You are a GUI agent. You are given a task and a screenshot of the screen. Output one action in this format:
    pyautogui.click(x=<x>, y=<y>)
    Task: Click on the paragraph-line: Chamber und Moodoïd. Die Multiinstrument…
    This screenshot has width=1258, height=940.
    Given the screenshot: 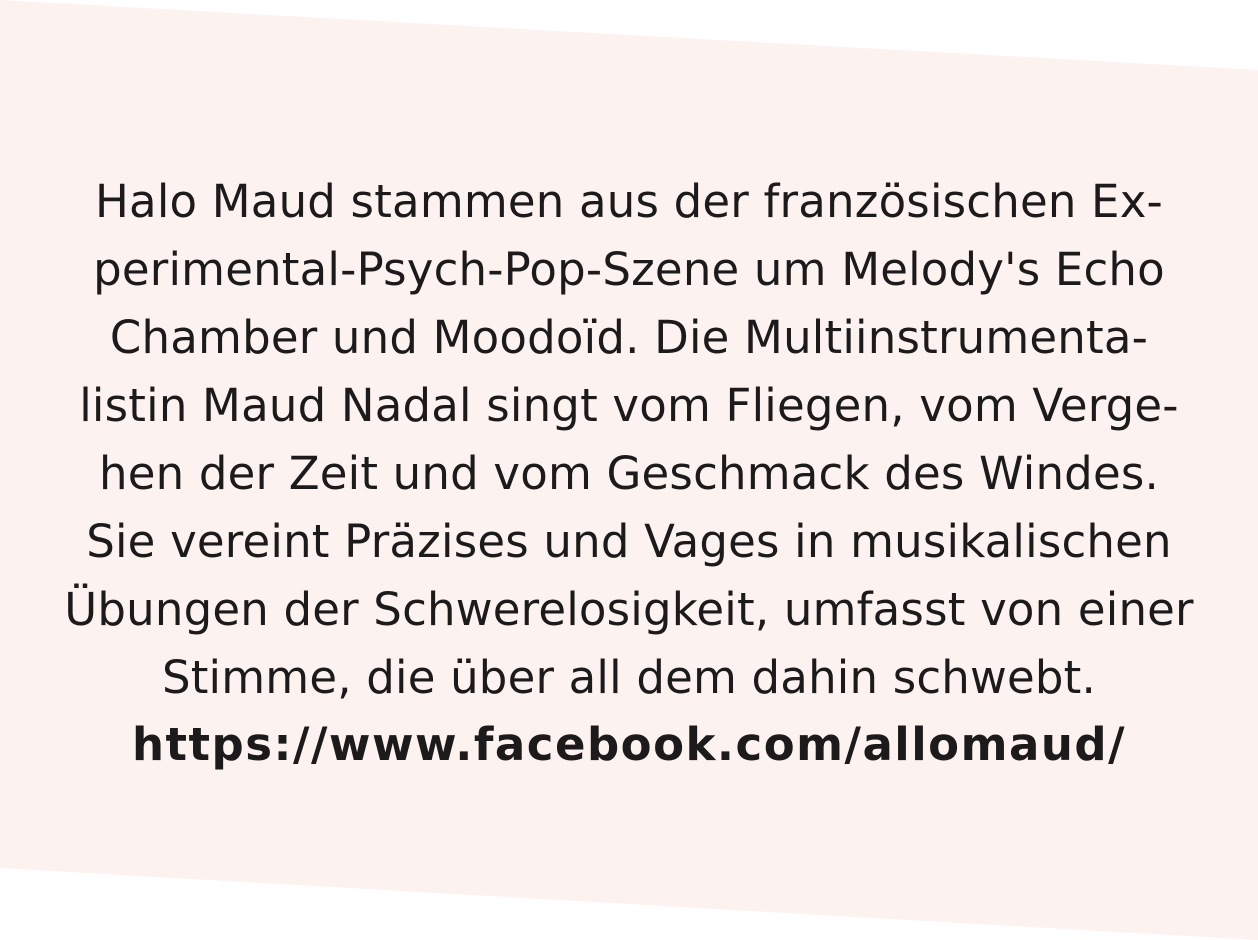 What is the action you would take?
    pyautogui.click(x=629, y=337)
    